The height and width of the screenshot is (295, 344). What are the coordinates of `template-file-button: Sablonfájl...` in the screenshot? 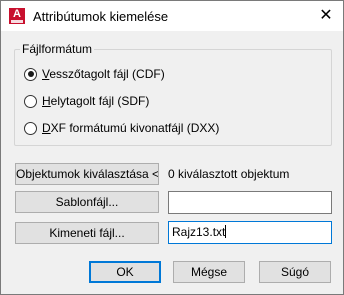 It's located at (87, 202).